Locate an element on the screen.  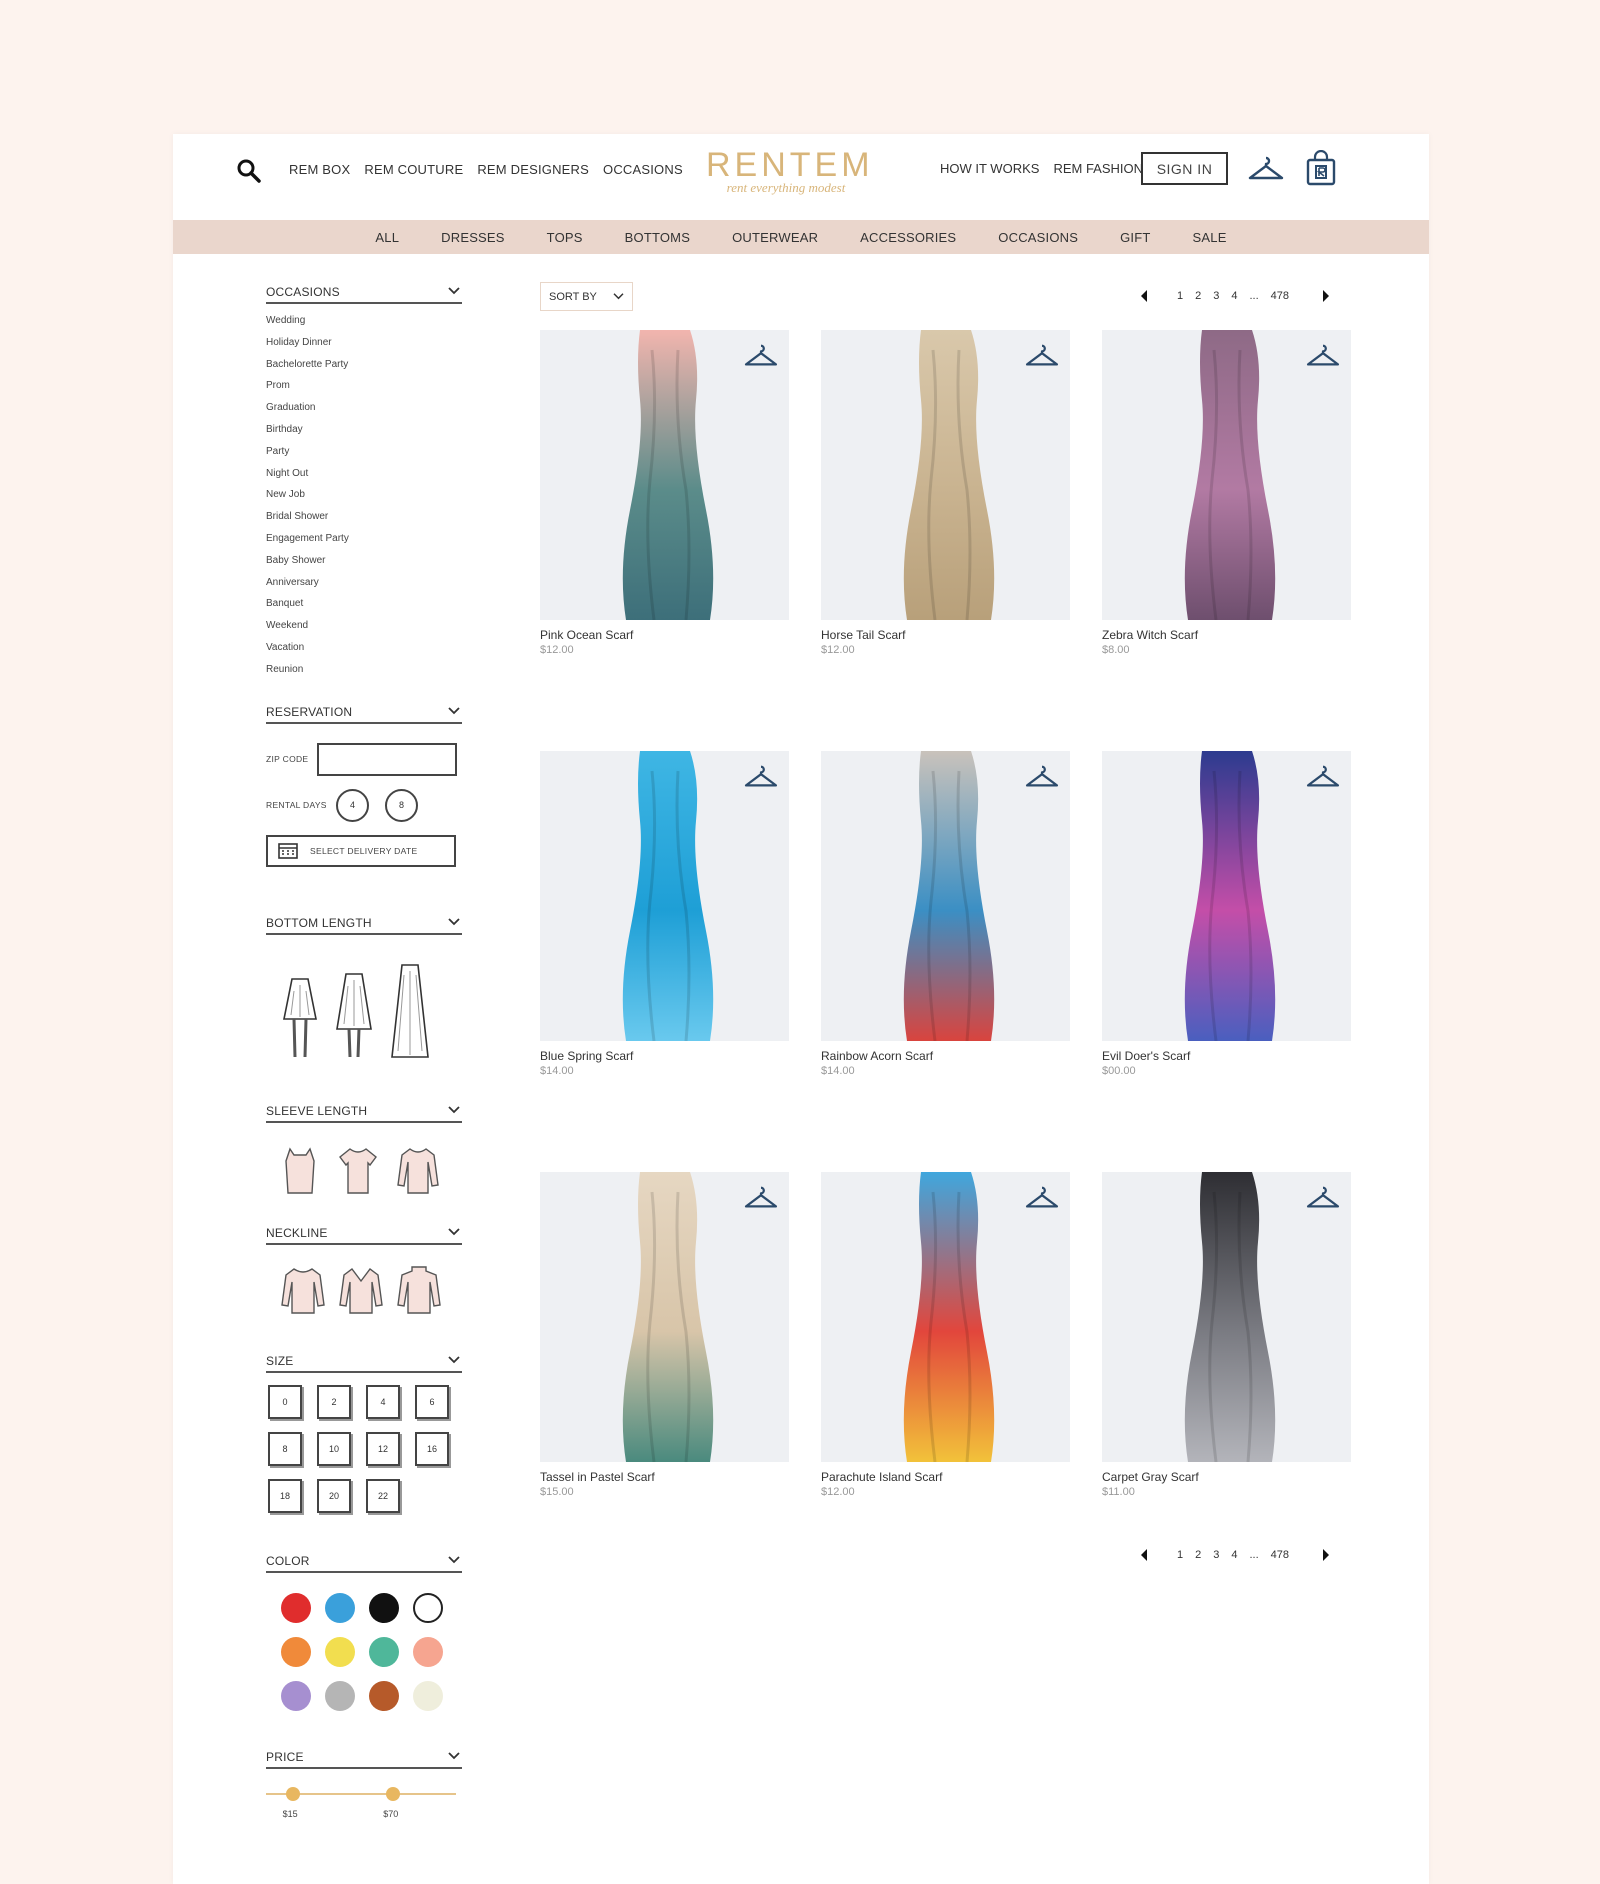
rental-days-option: 4 is located at coordinates (352, 805).